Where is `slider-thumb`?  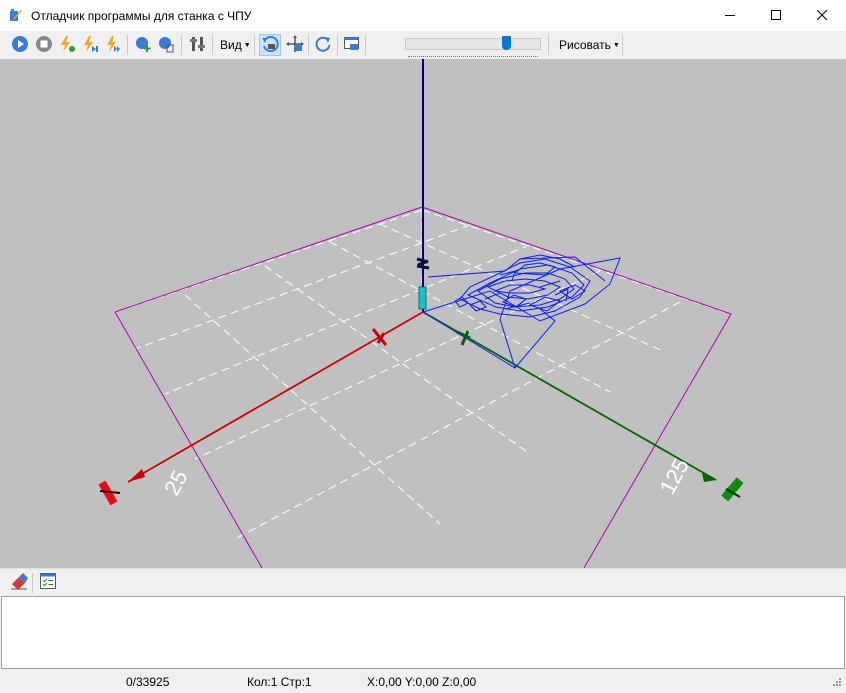
slider-thumb is located at coordinates (506, 43).